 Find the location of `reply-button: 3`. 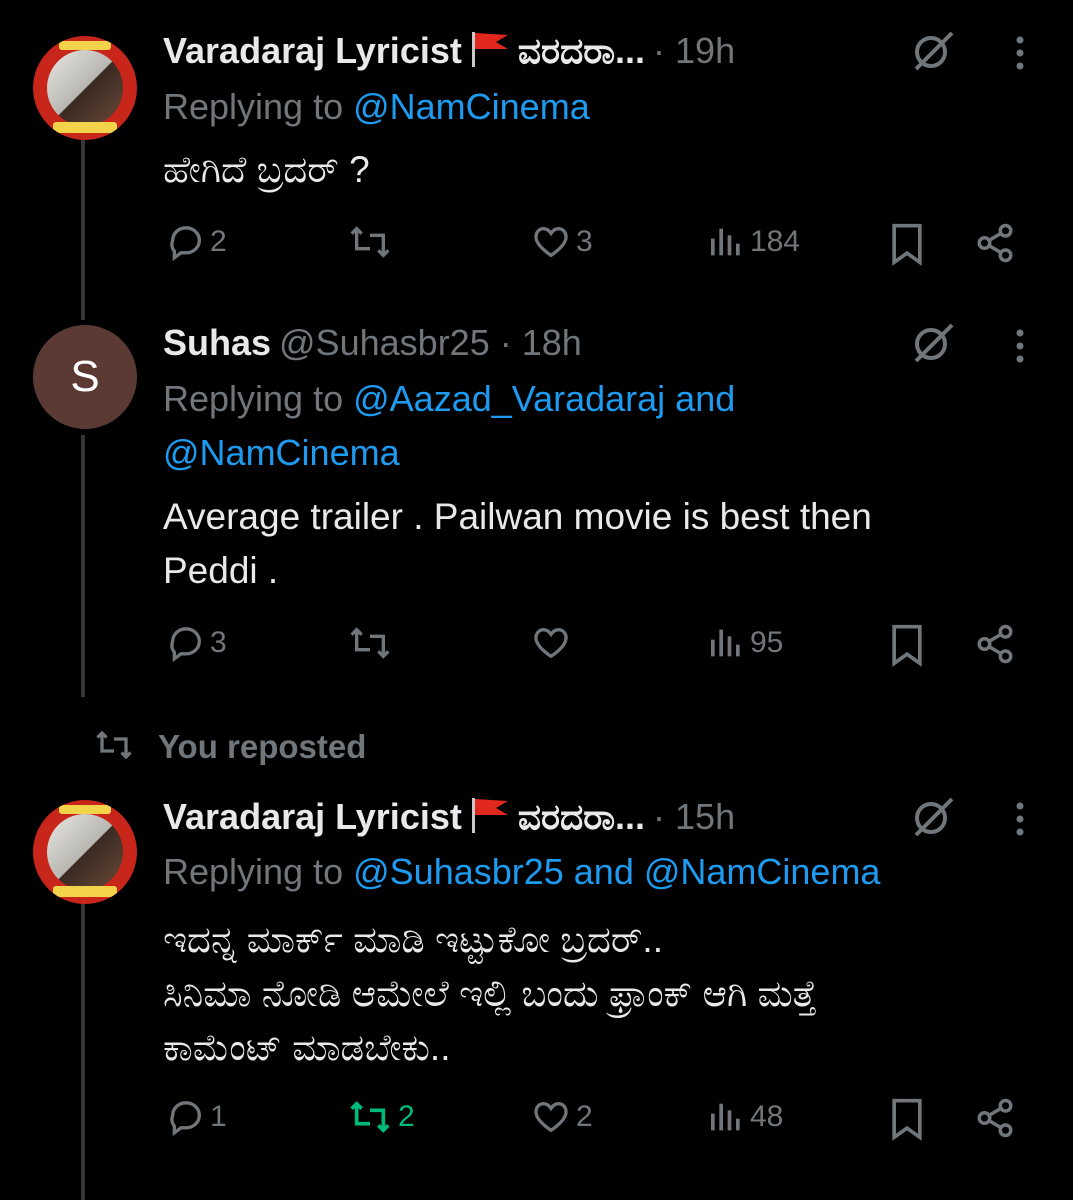

reply-button: 3 is located at coordinates (196, 643).